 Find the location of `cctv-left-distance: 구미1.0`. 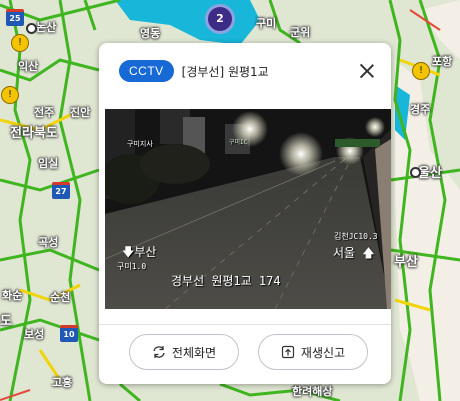

cctv-left-distance: 구미1.0 is located at coordinates (132, 266).